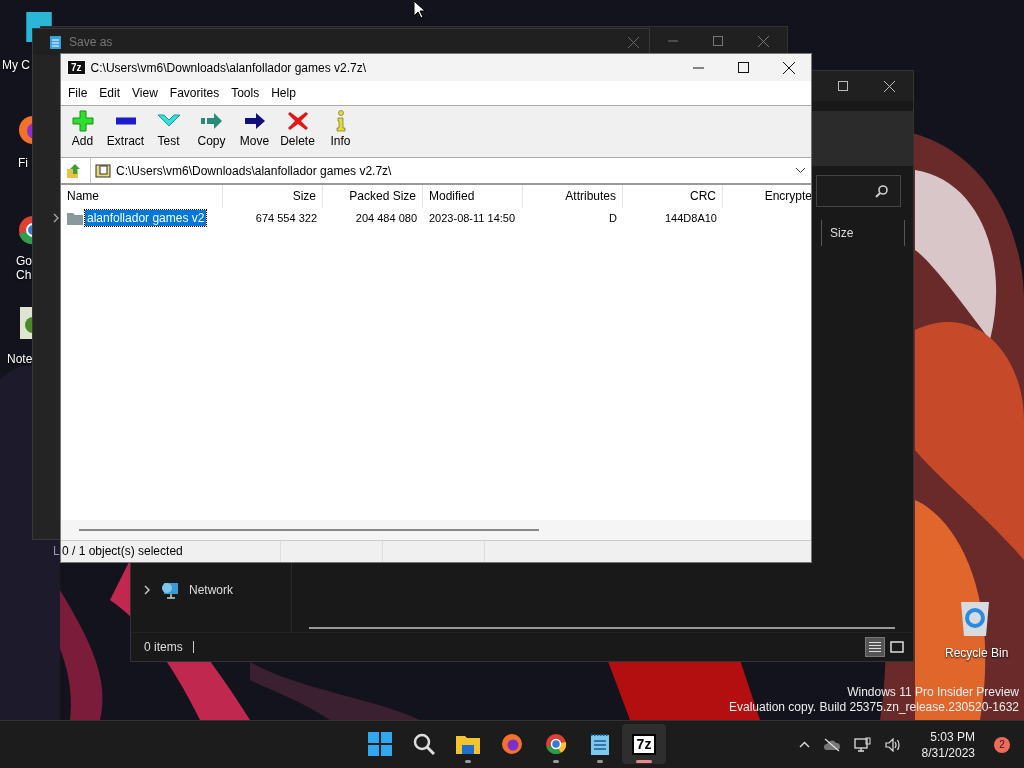  I want to click on mouse-cursor-icon, so click(419, 9).